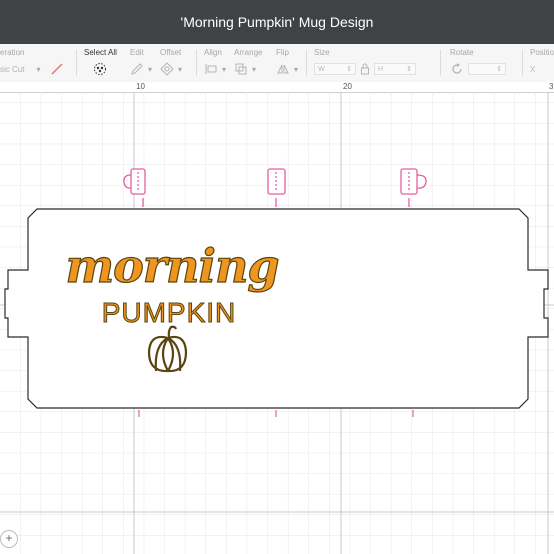  I want to click on operation-label: eration, so click(12, 52).